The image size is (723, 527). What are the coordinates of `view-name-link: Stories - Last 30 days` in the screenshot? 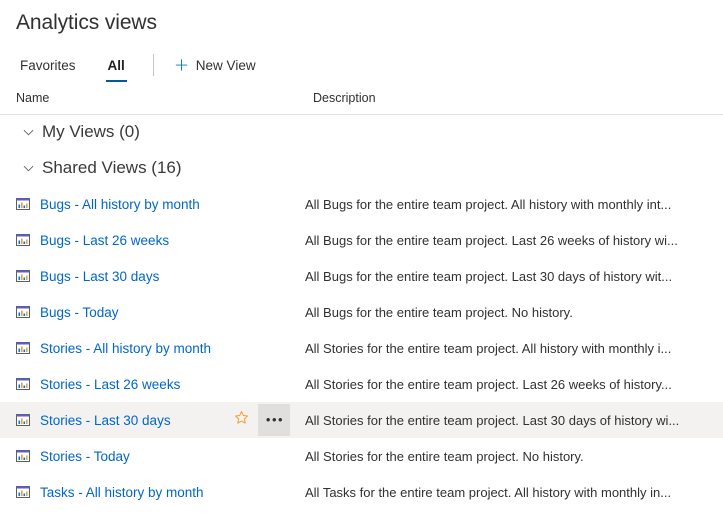 It's located at (105, 420).